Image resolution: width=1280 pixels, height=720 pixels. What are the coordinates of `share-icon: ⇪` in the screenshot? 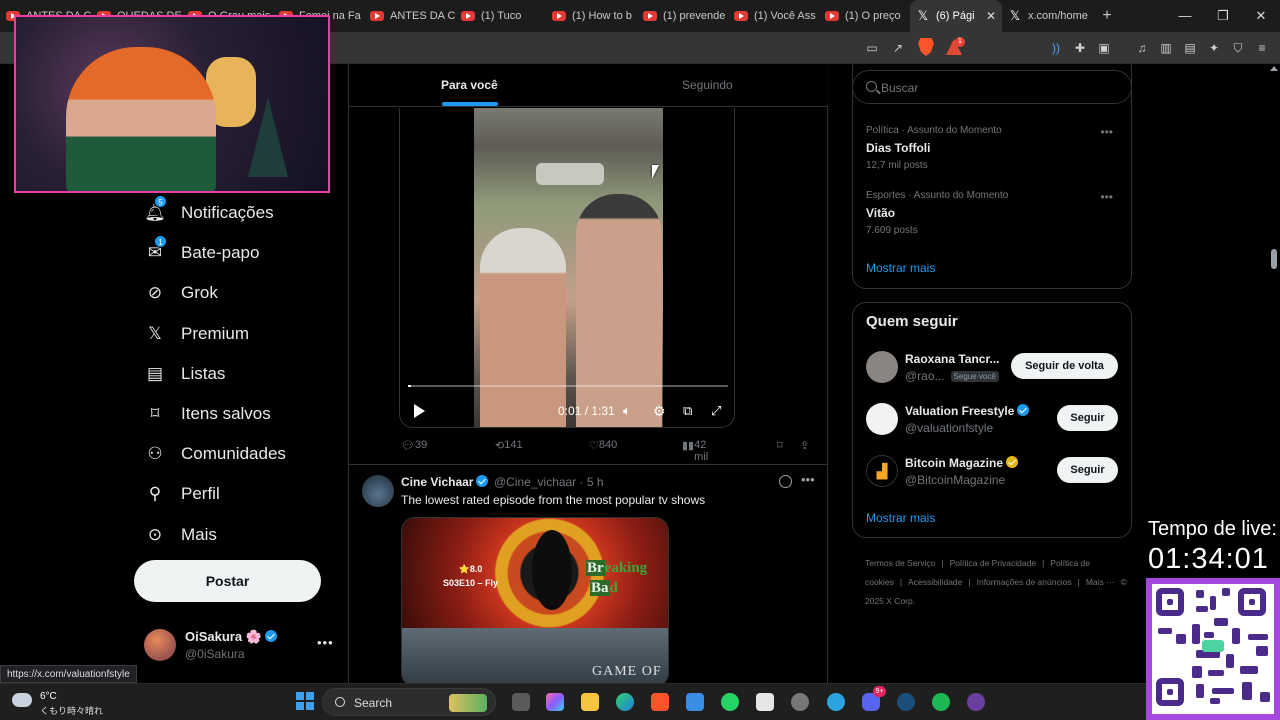 It's located at (804, 445).